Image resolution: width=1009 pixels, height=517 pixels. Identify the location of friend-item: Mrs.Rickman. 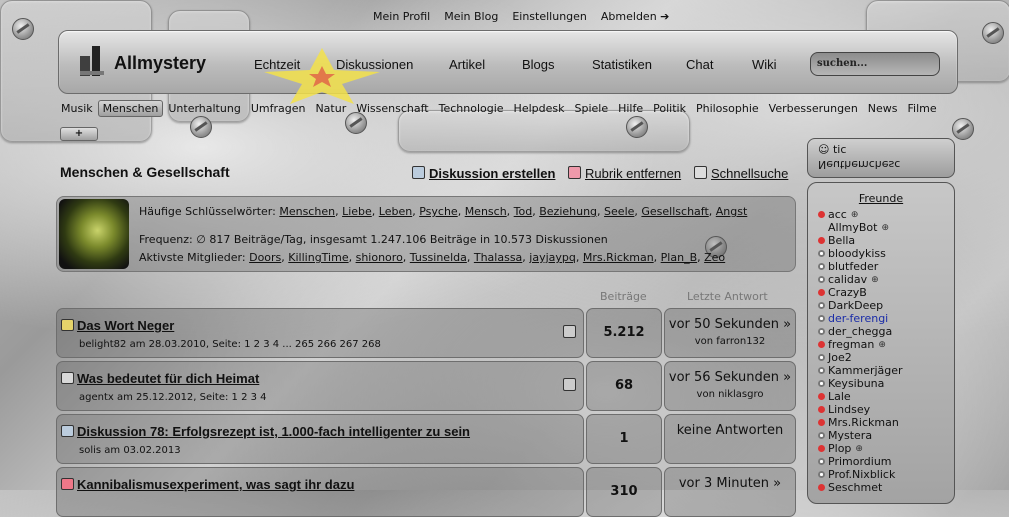
(860, 422).